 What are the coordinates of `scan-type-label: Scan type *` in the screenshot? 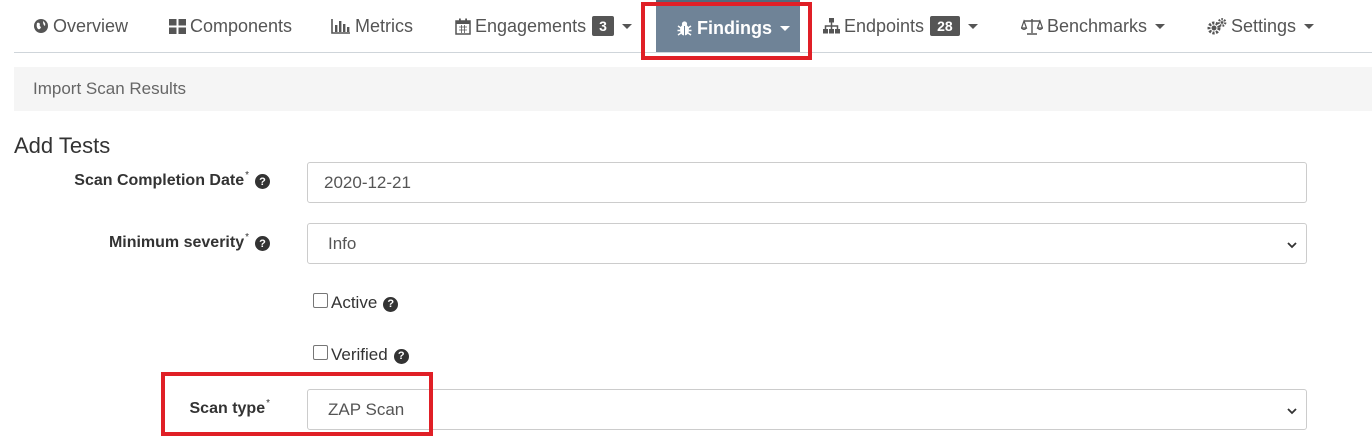 It's located at (230, 408).